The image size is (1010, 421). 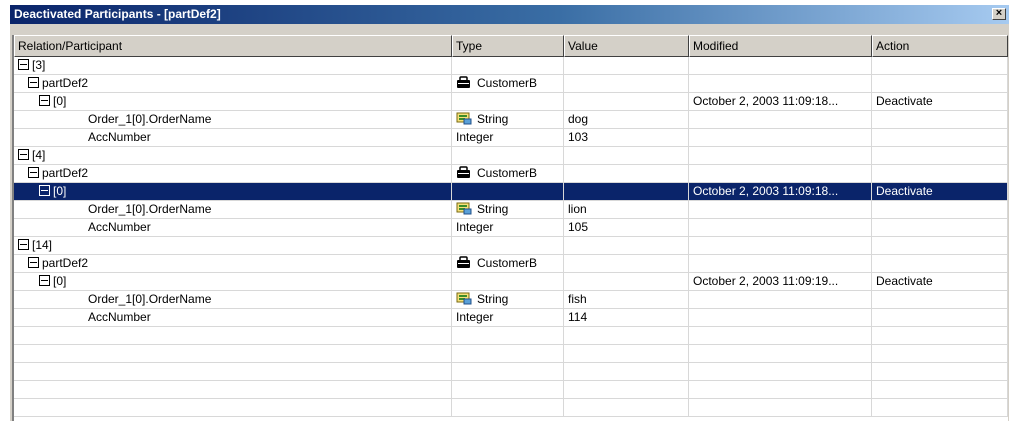 I want to click on table-row: Order_1[0].OrderName String fish, so click(x=511, y=300).